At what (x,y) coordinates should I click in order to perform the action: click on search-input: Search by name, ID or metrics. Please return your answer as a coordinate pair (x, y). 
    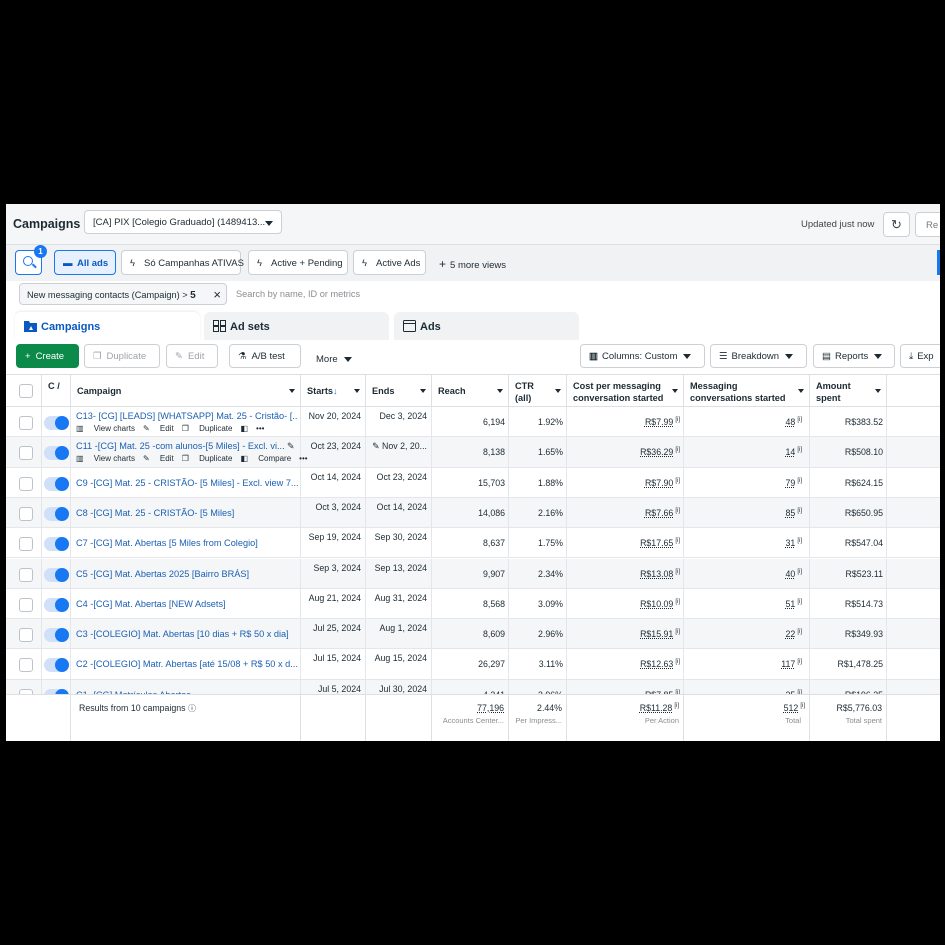
    Looking at the image, I should click on (298, 294).